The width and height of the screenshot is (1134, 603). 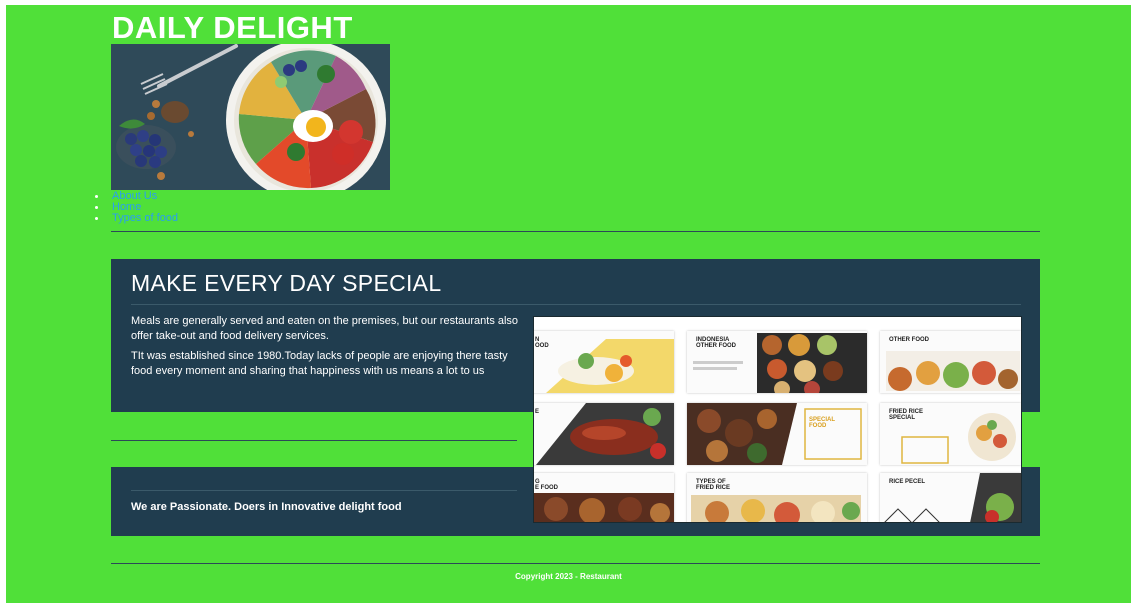 I want to click on nav-menu: About Us Home Types of food, so click(x=136, y=207).